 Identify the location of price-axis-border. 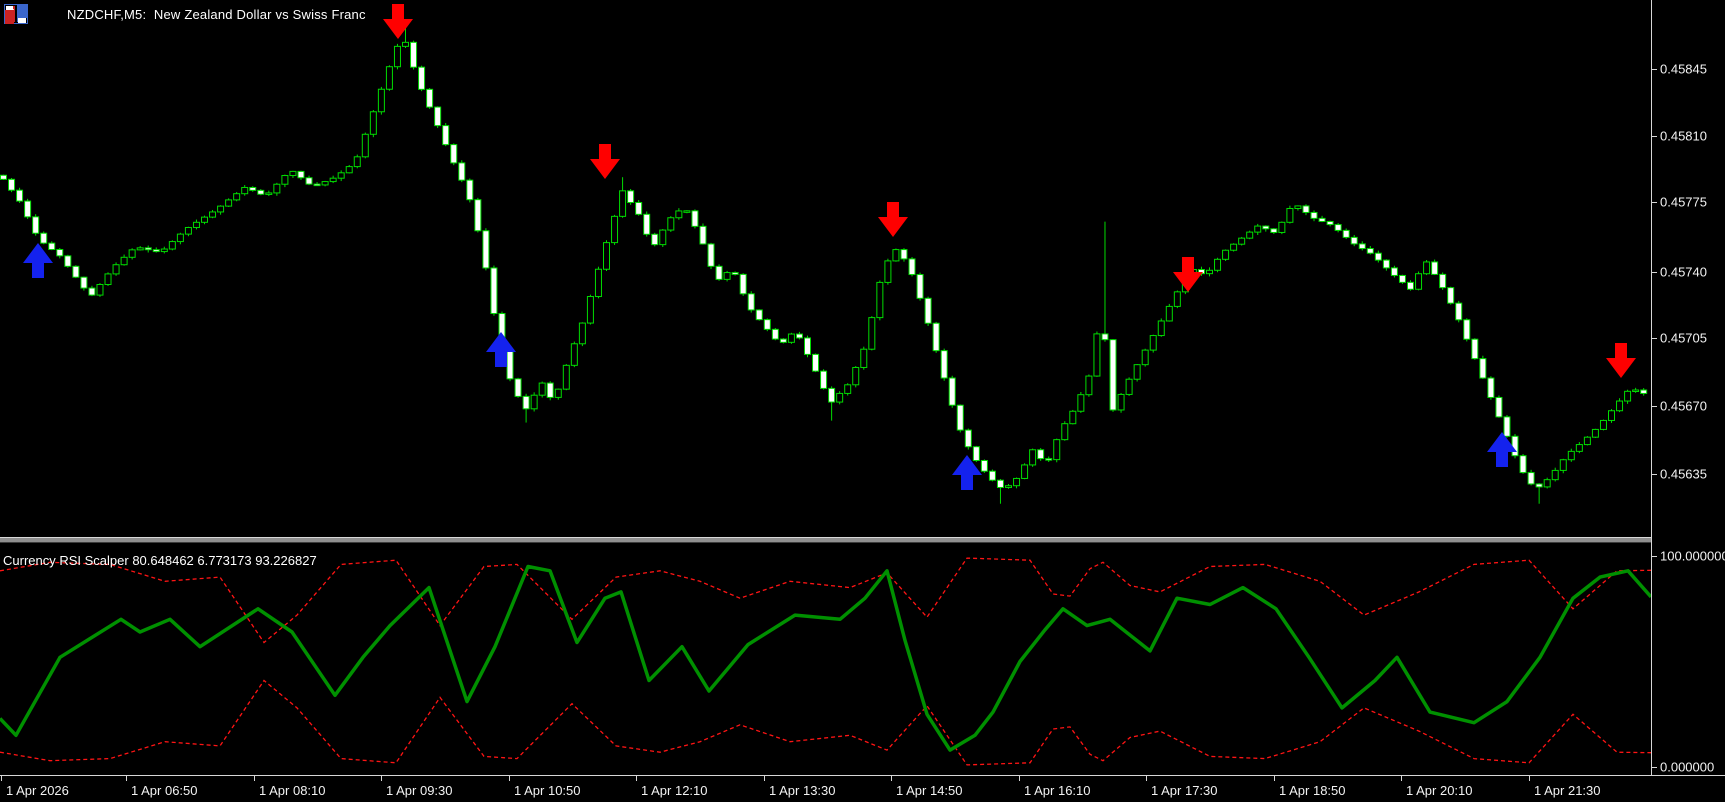
(1651, 387).